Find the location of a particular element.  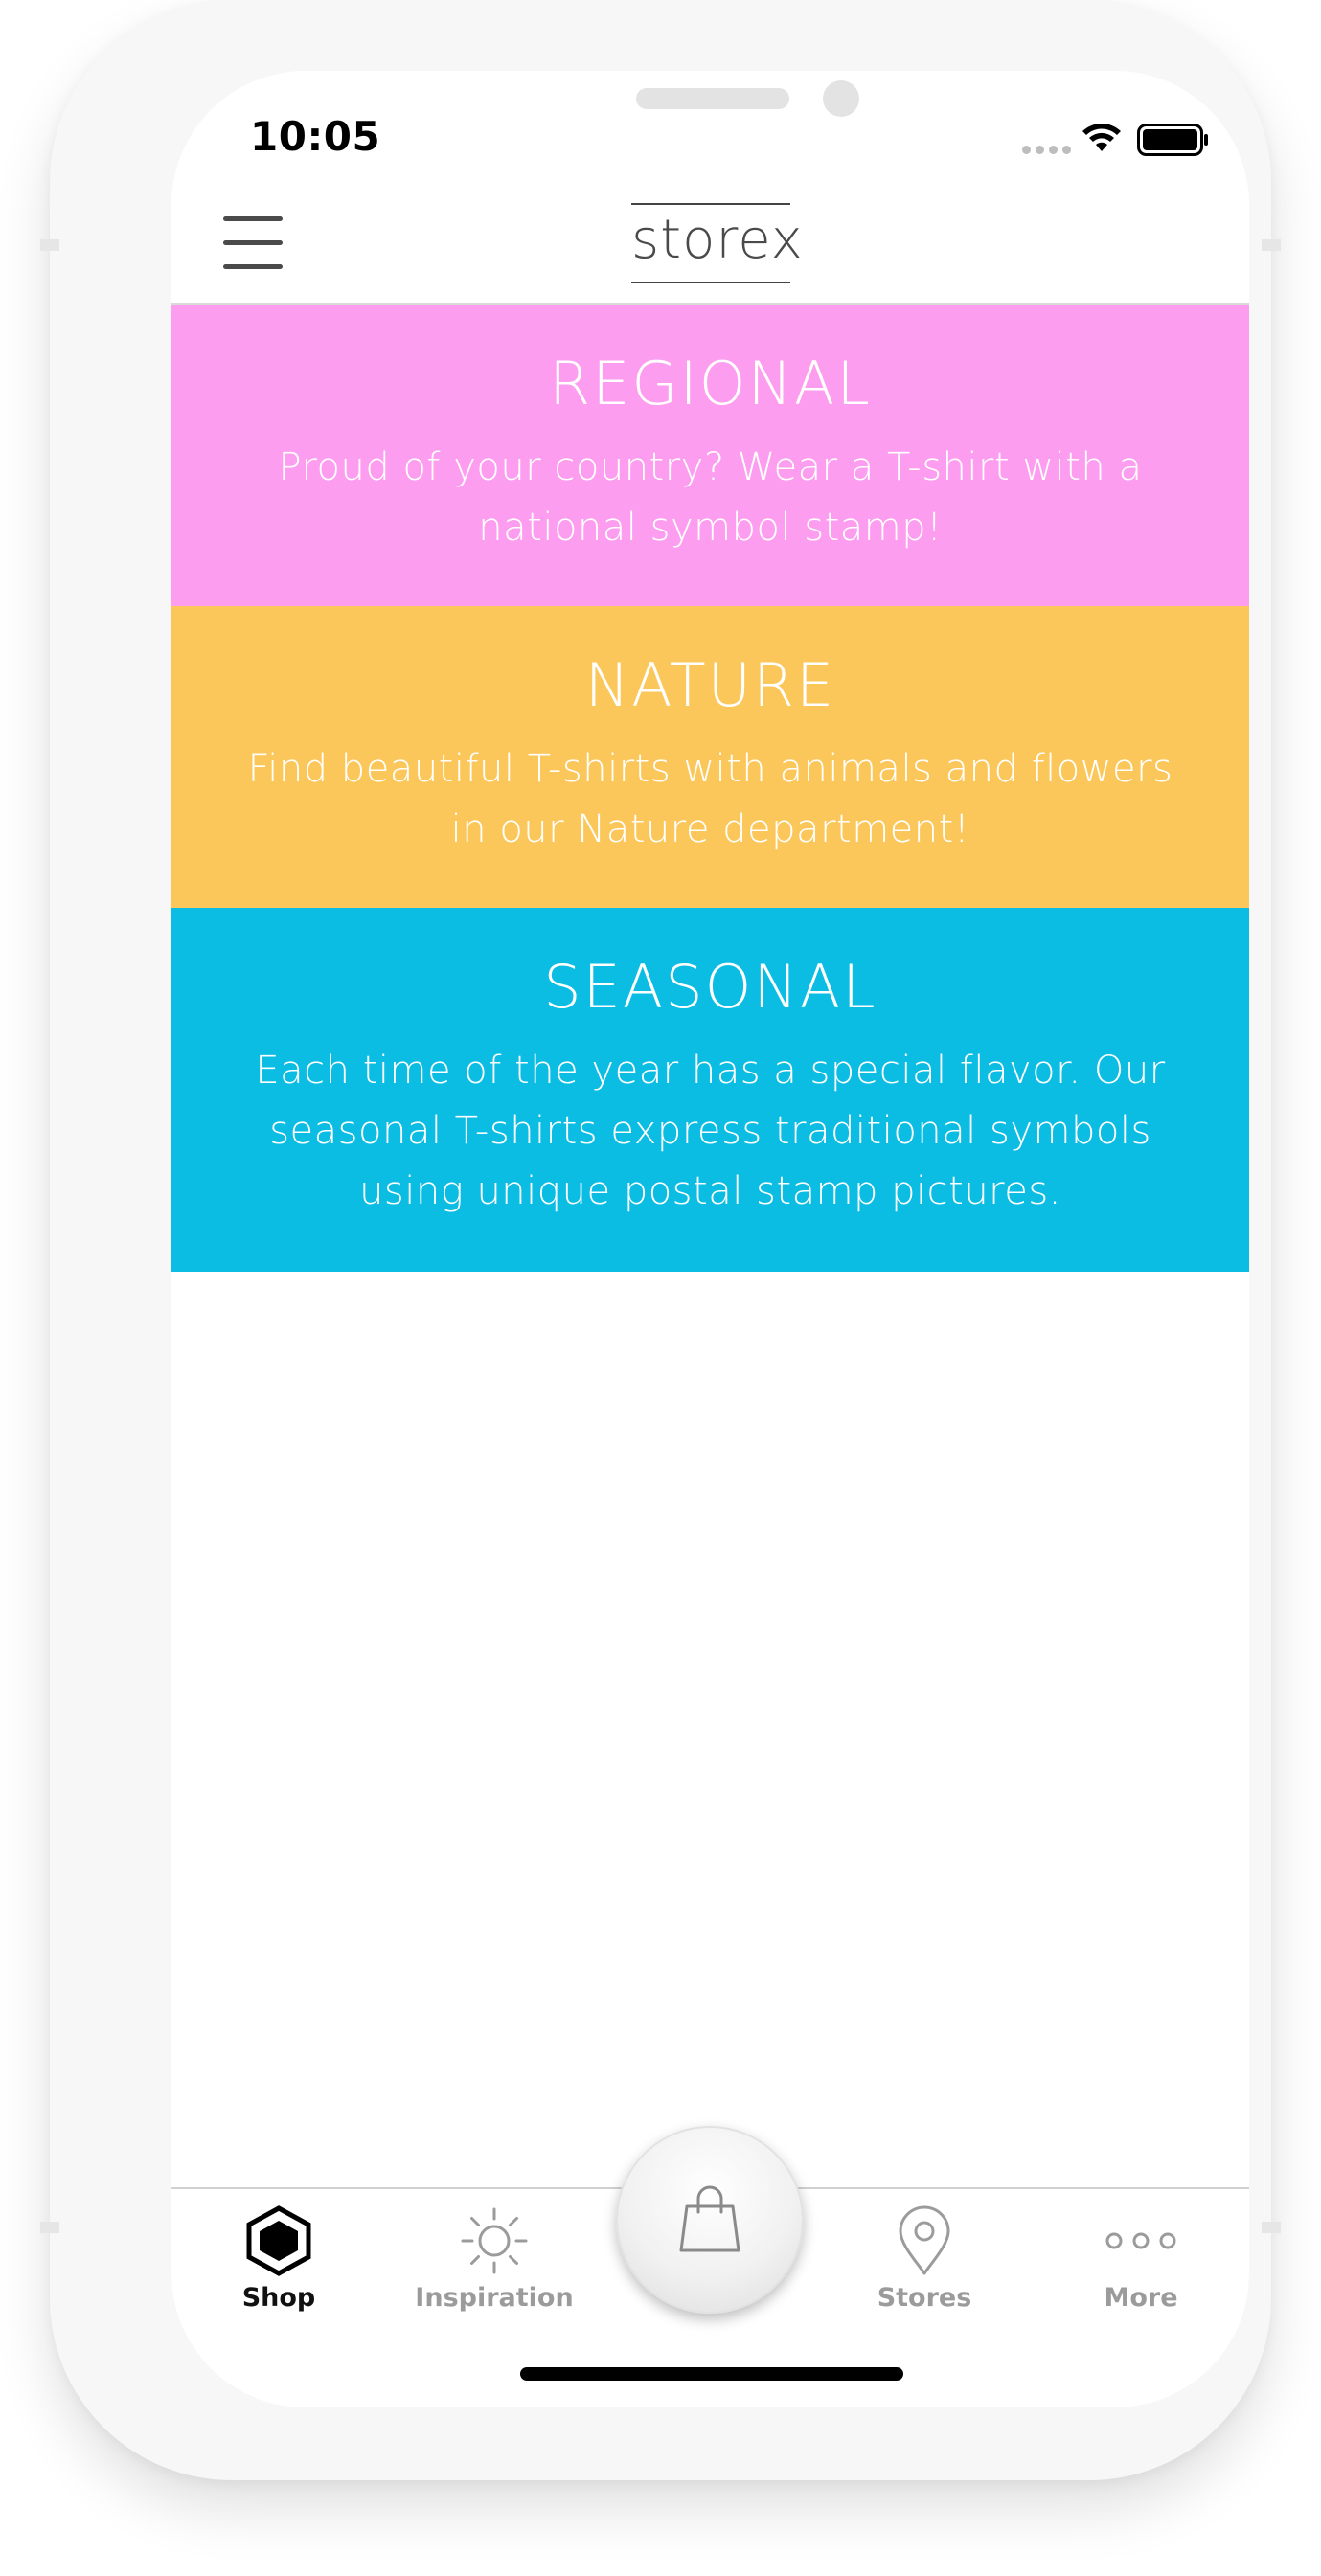

cart-button is located at coordinates (710, 2220).